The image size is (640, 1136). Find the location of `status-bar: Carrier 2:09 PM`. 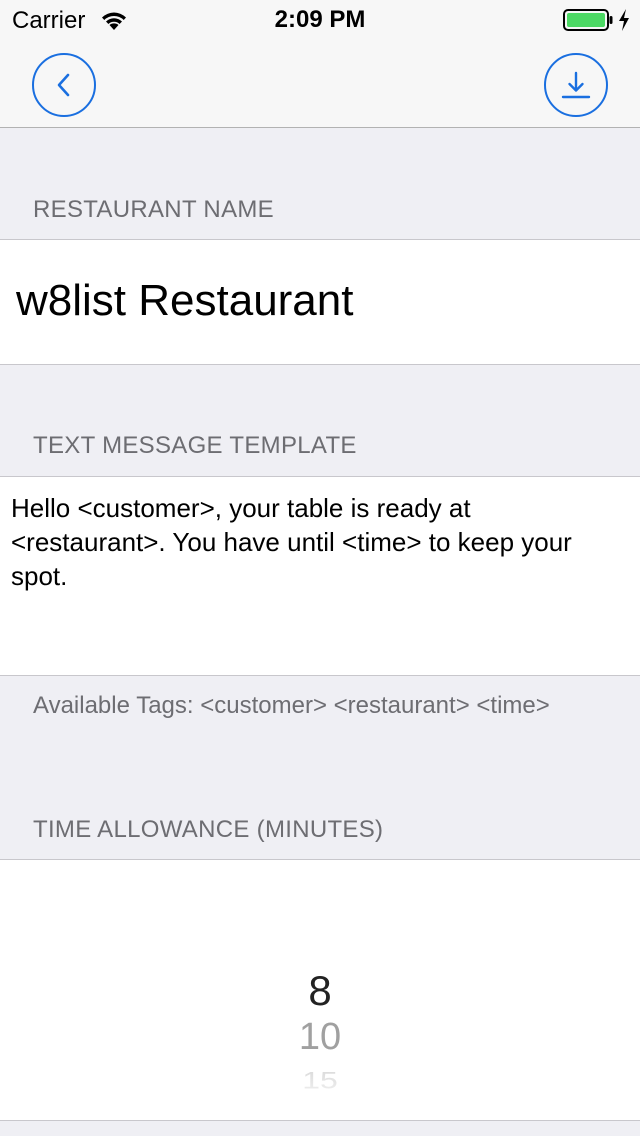

status-bar: Carrier 2:09 PM is located at coordinates (320, 20).